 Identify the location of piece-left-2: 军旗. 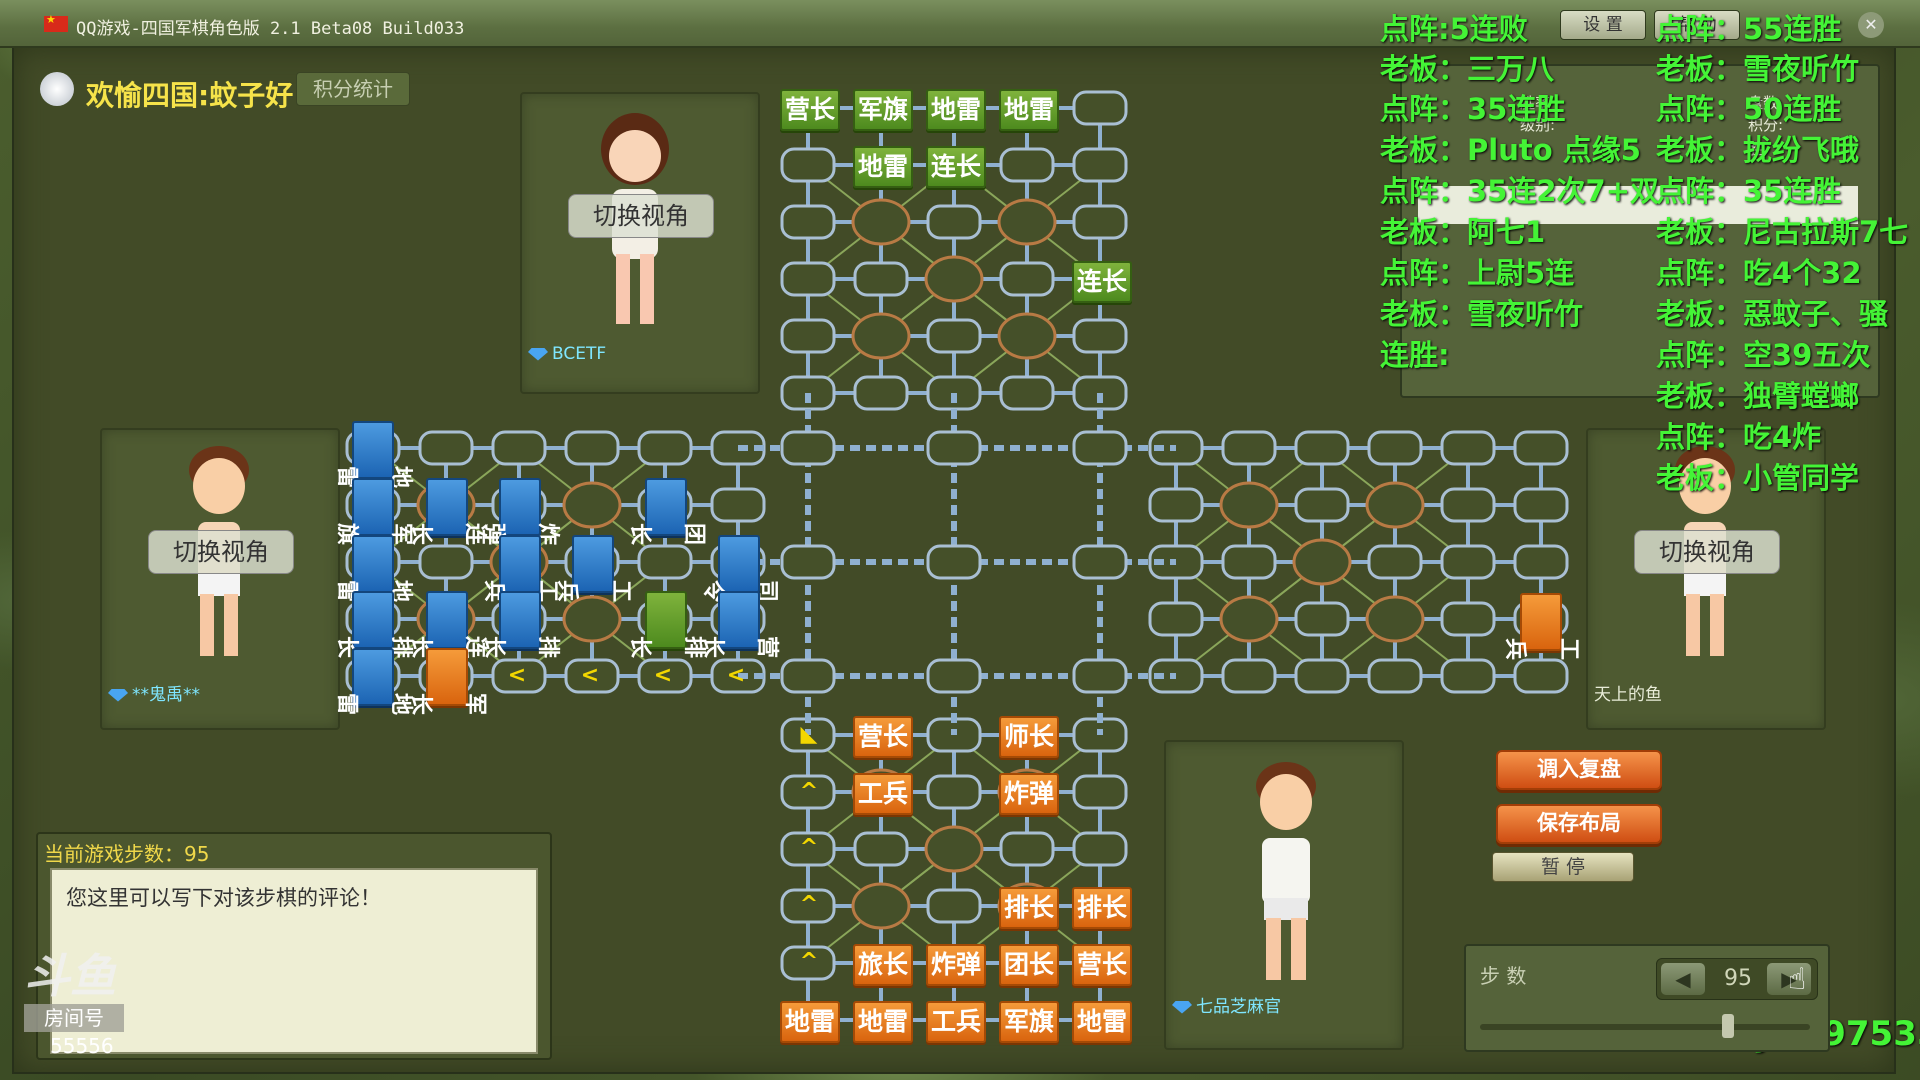
(373, 511).